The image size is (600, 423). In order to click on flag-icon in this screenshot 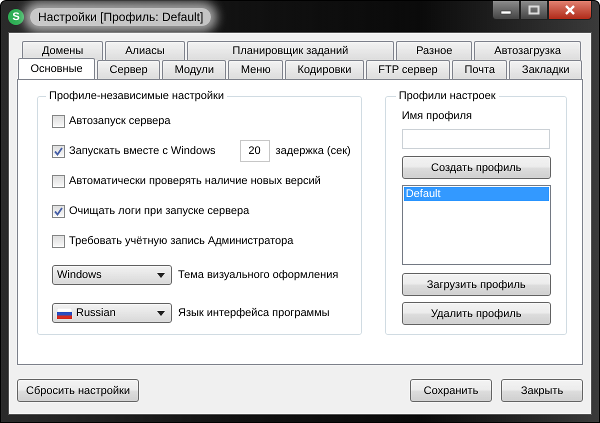, I will do `click(64, 313)`.